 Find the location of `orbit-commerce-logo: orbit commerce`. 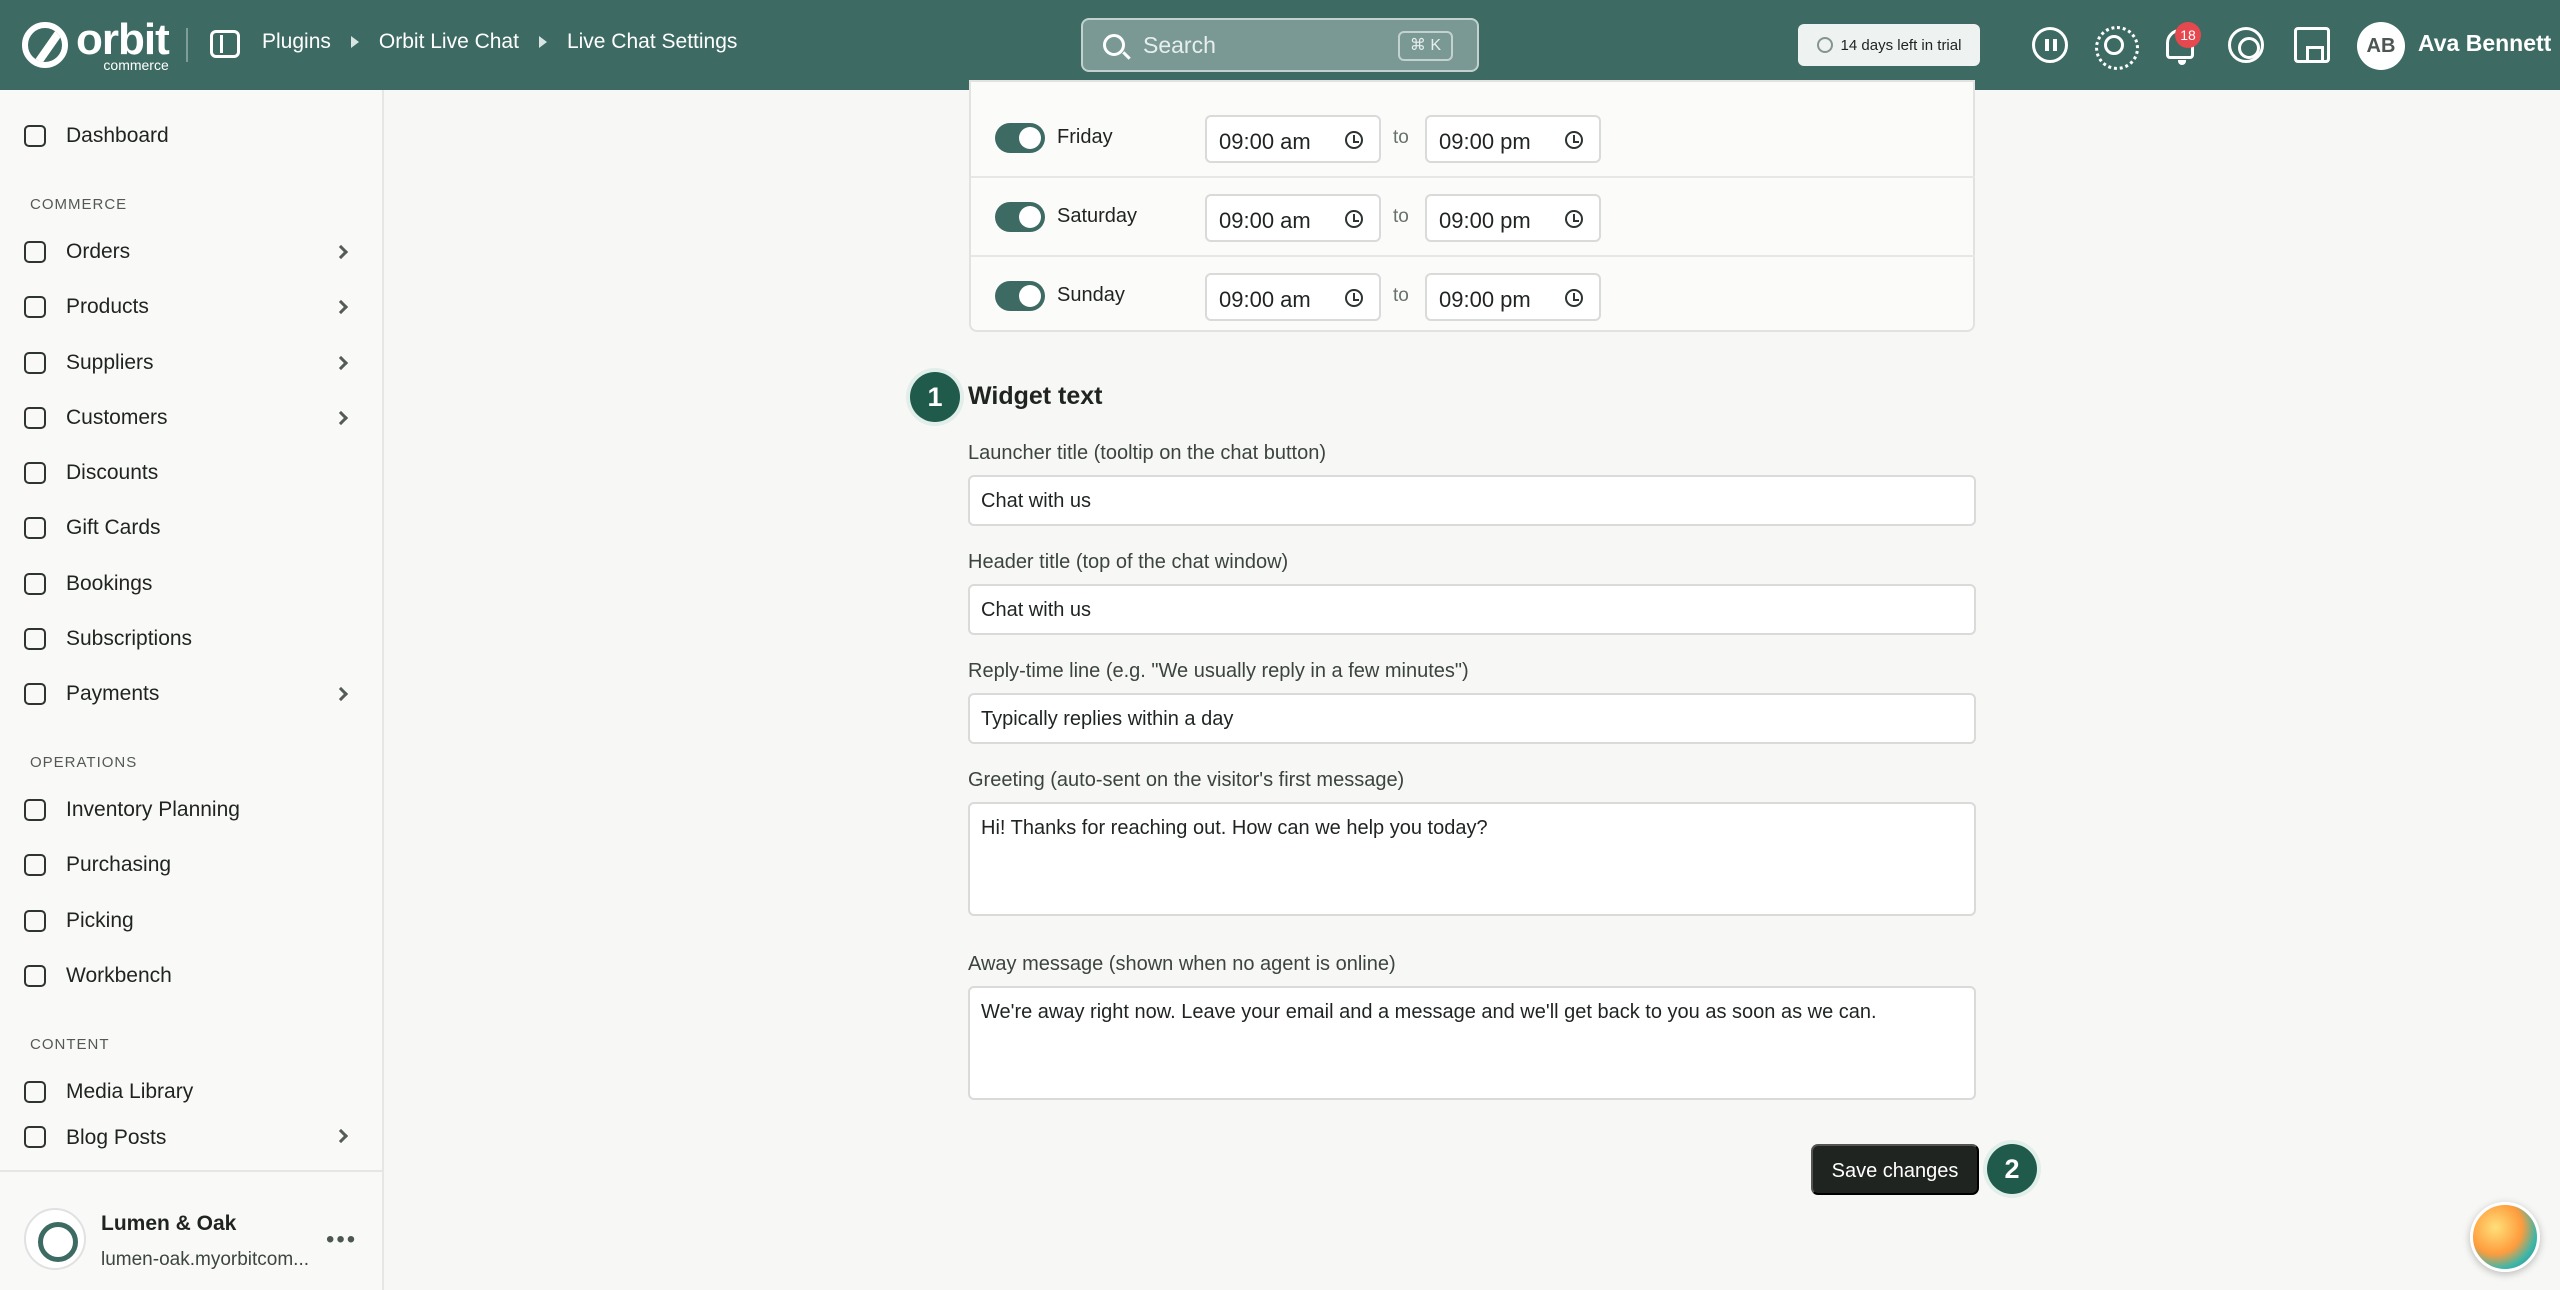

orbit-commerce-logo: orbit commerce is located at coordinates (96, 45).